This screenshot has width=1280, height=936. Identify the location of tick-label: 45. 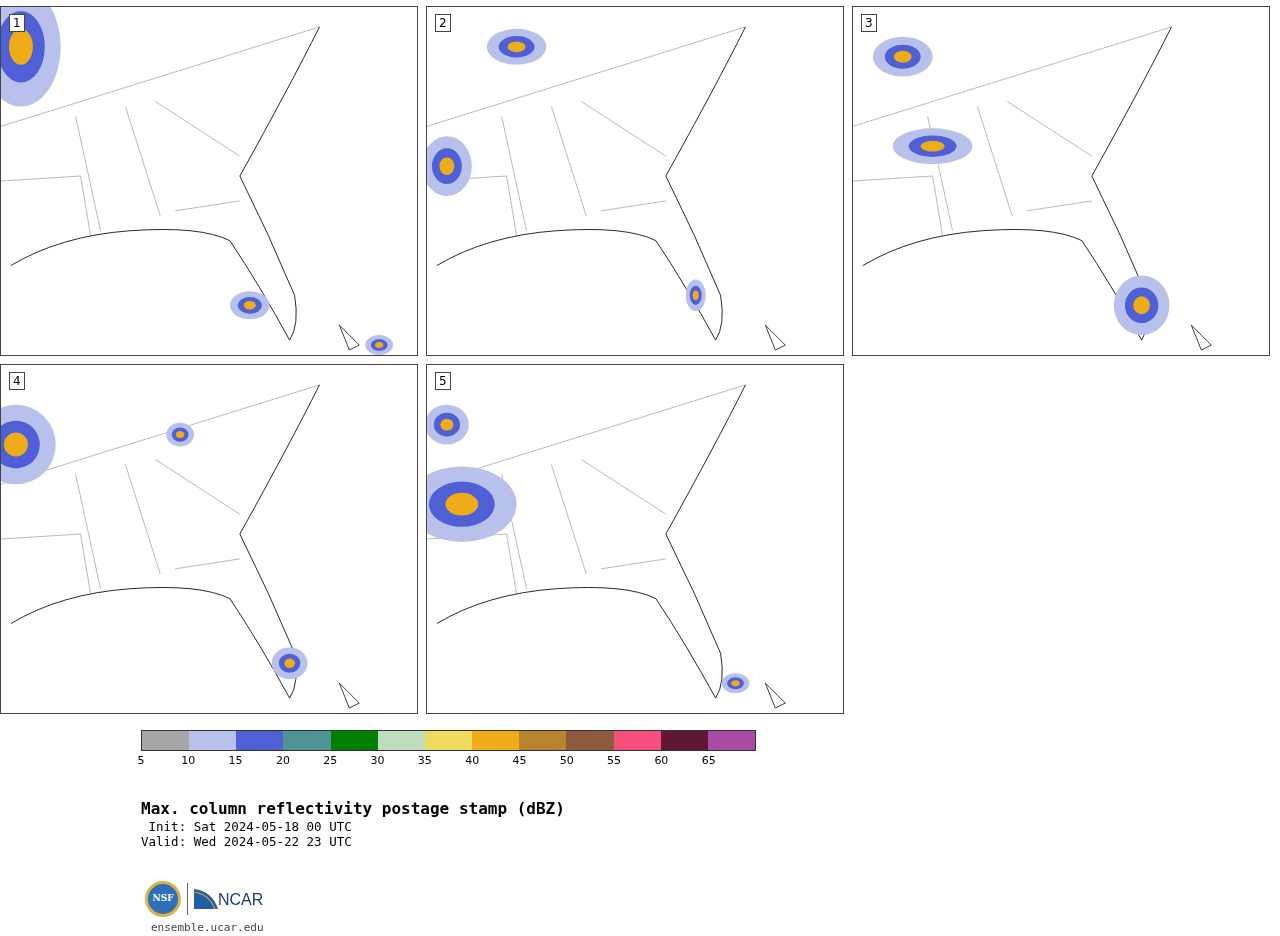
(519, 761).